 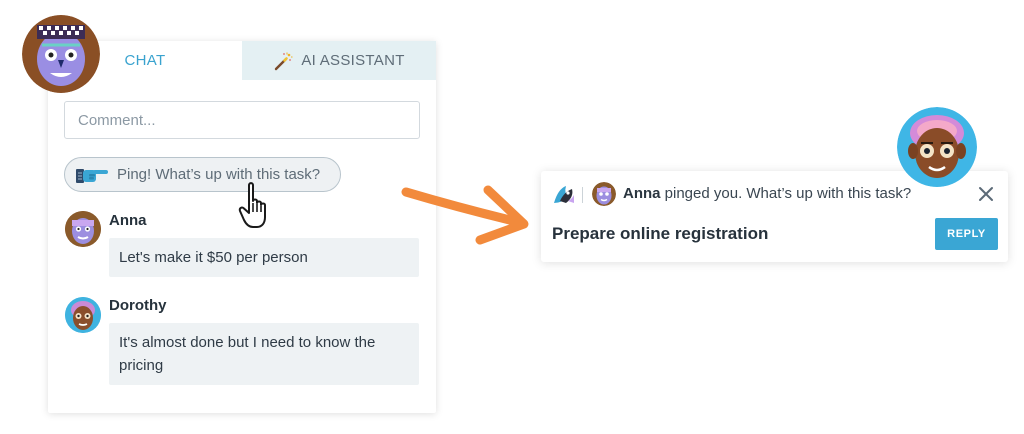 I want to click on divider, so click(x=582, y=195).